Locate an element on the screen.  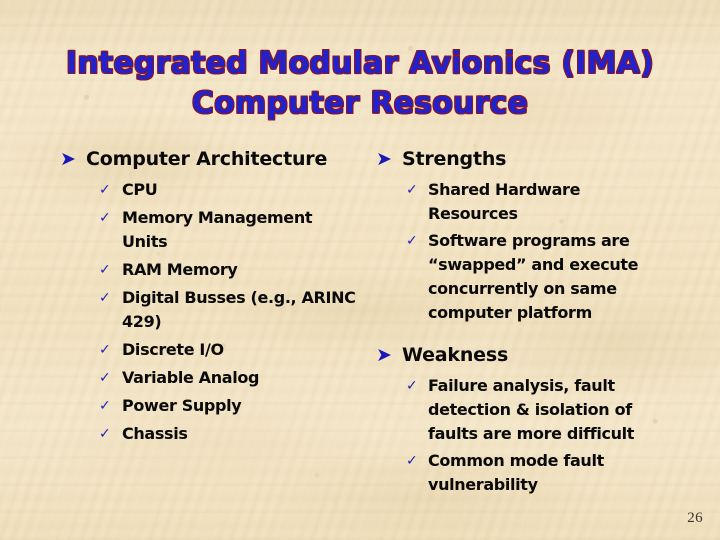
list-item: ✓ Variable Analog is located at coordinates (210, 378).